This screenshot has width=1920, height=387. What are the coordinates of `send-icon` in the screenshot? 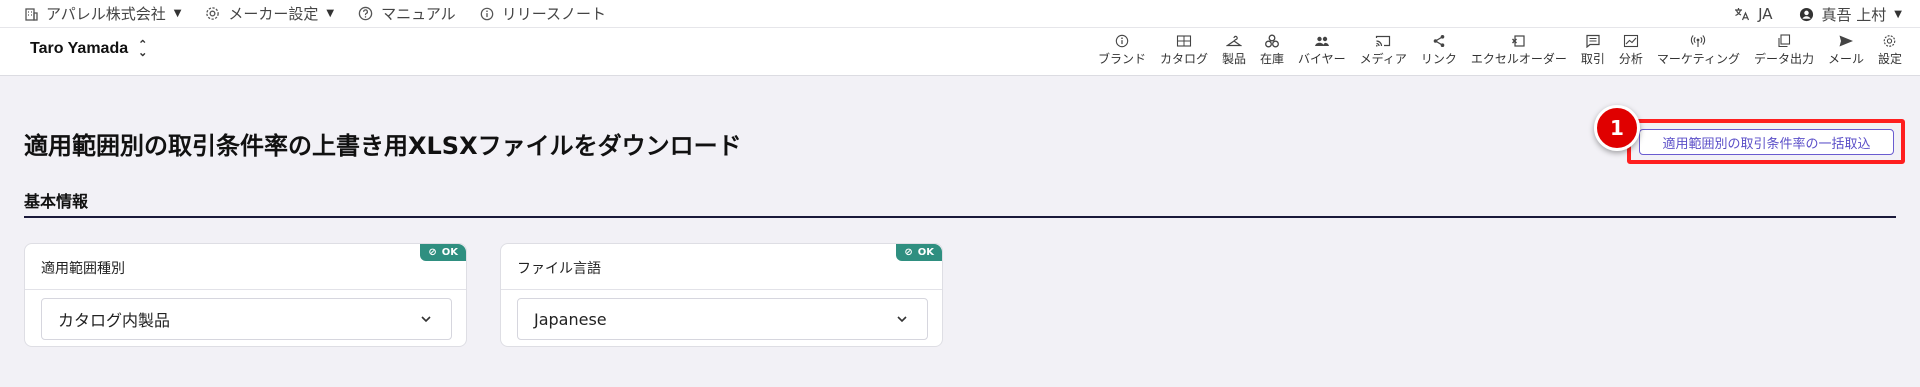 It's located at (1846, 41).